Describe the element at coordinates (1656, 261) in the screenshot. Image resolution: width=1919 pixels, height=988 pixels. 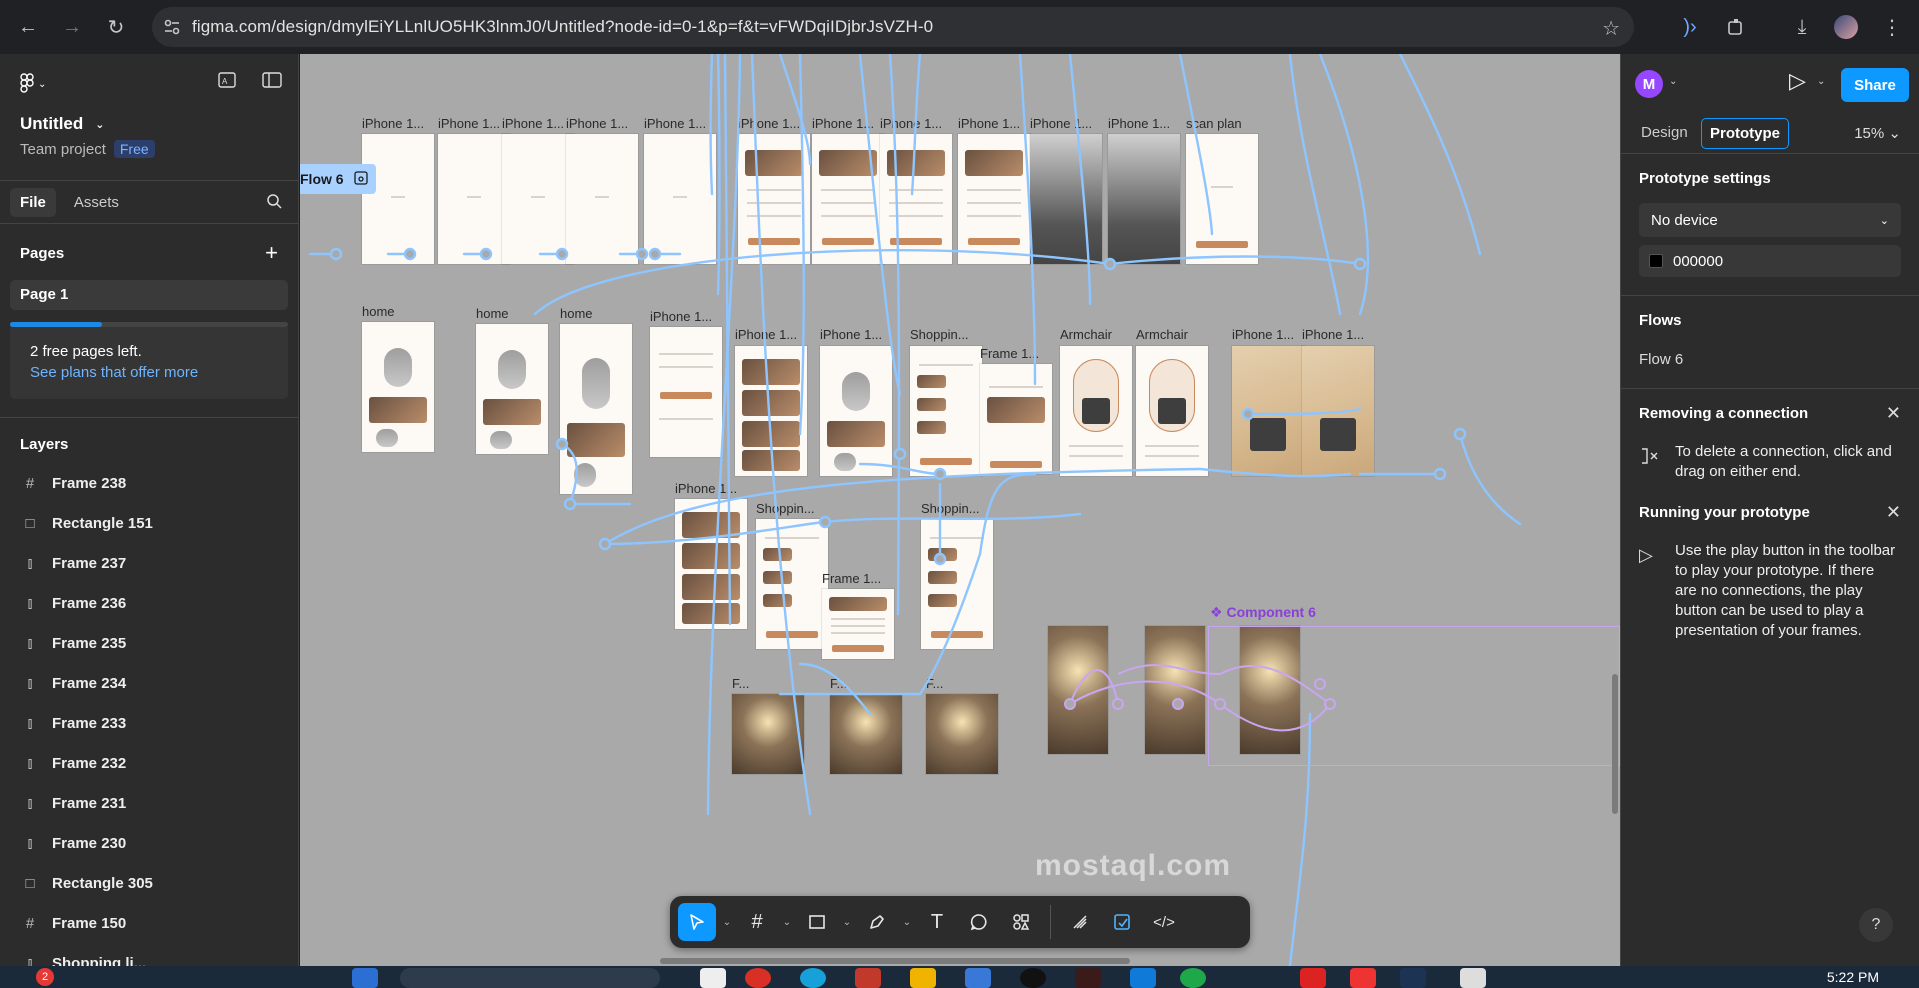
I see `color-swatch` at that location.